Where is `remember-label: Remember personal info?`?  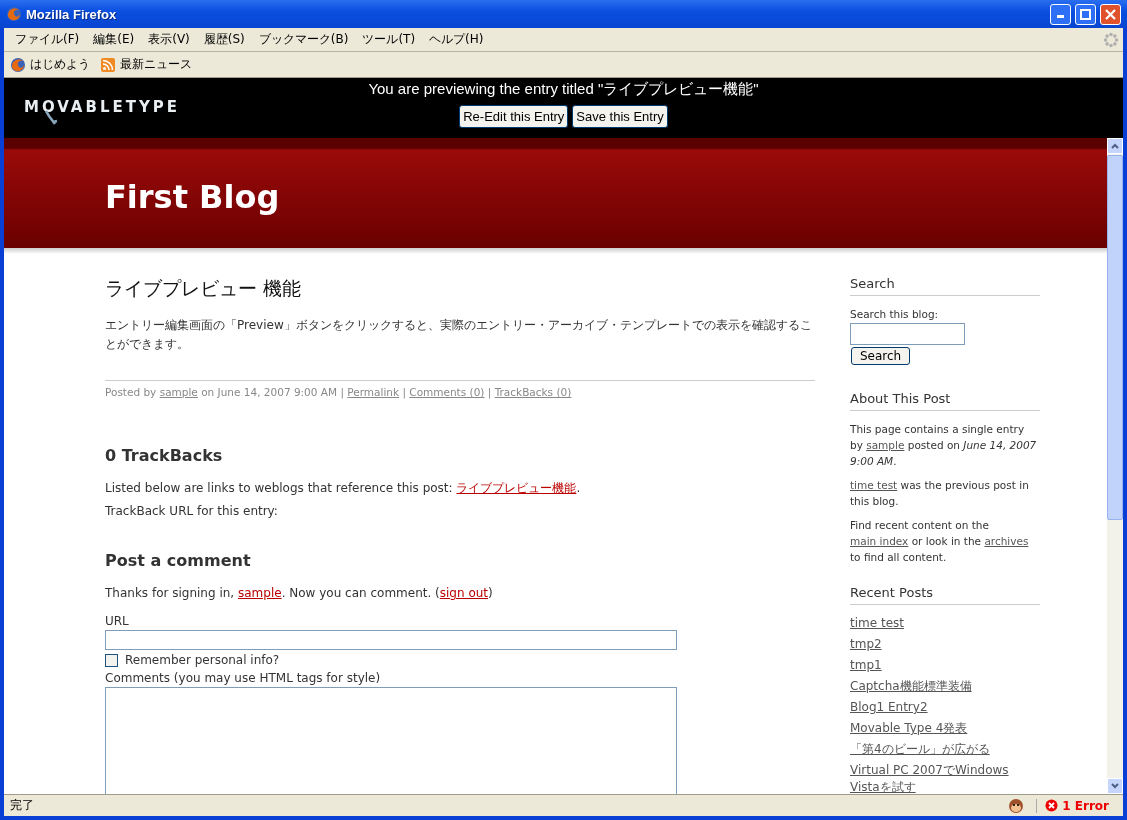 remember-label: Remember personal info? is located at coordinates (202, 660).